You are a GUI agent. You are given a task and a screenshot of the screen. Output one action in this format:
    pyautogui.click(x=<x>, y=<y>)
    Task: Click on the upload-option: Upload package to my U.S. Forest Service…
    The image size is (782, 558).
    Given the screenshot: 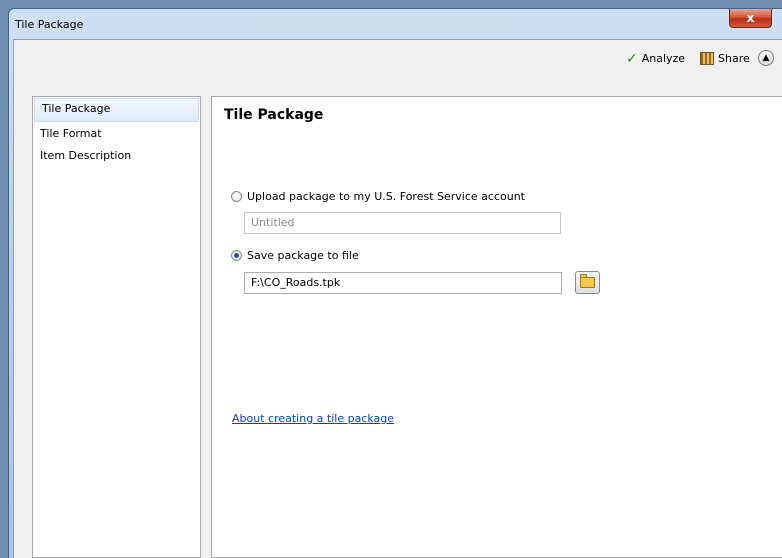 What is the action you would take?
    pyautogui.click(x=378, y=196)
    